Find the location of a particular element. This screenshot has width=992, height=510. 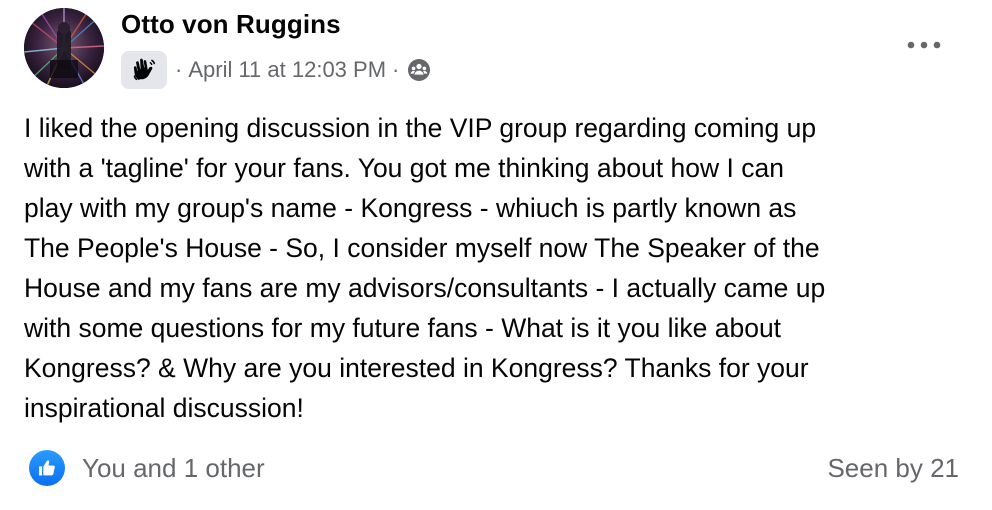

seen-count: Seen by 21 is located at coordinates (893, 468).